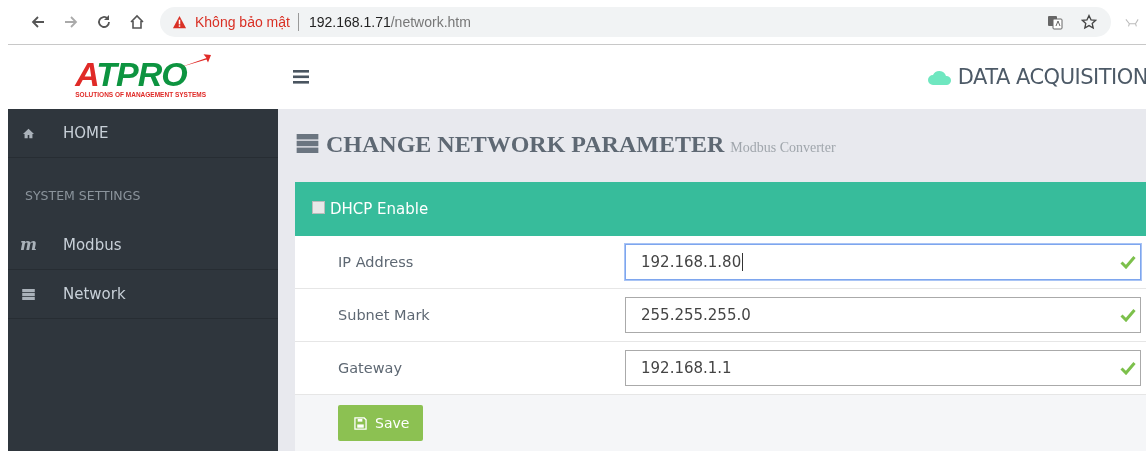  I want to click on app-title: DATA ACQUISITION, so click(1051, 77).